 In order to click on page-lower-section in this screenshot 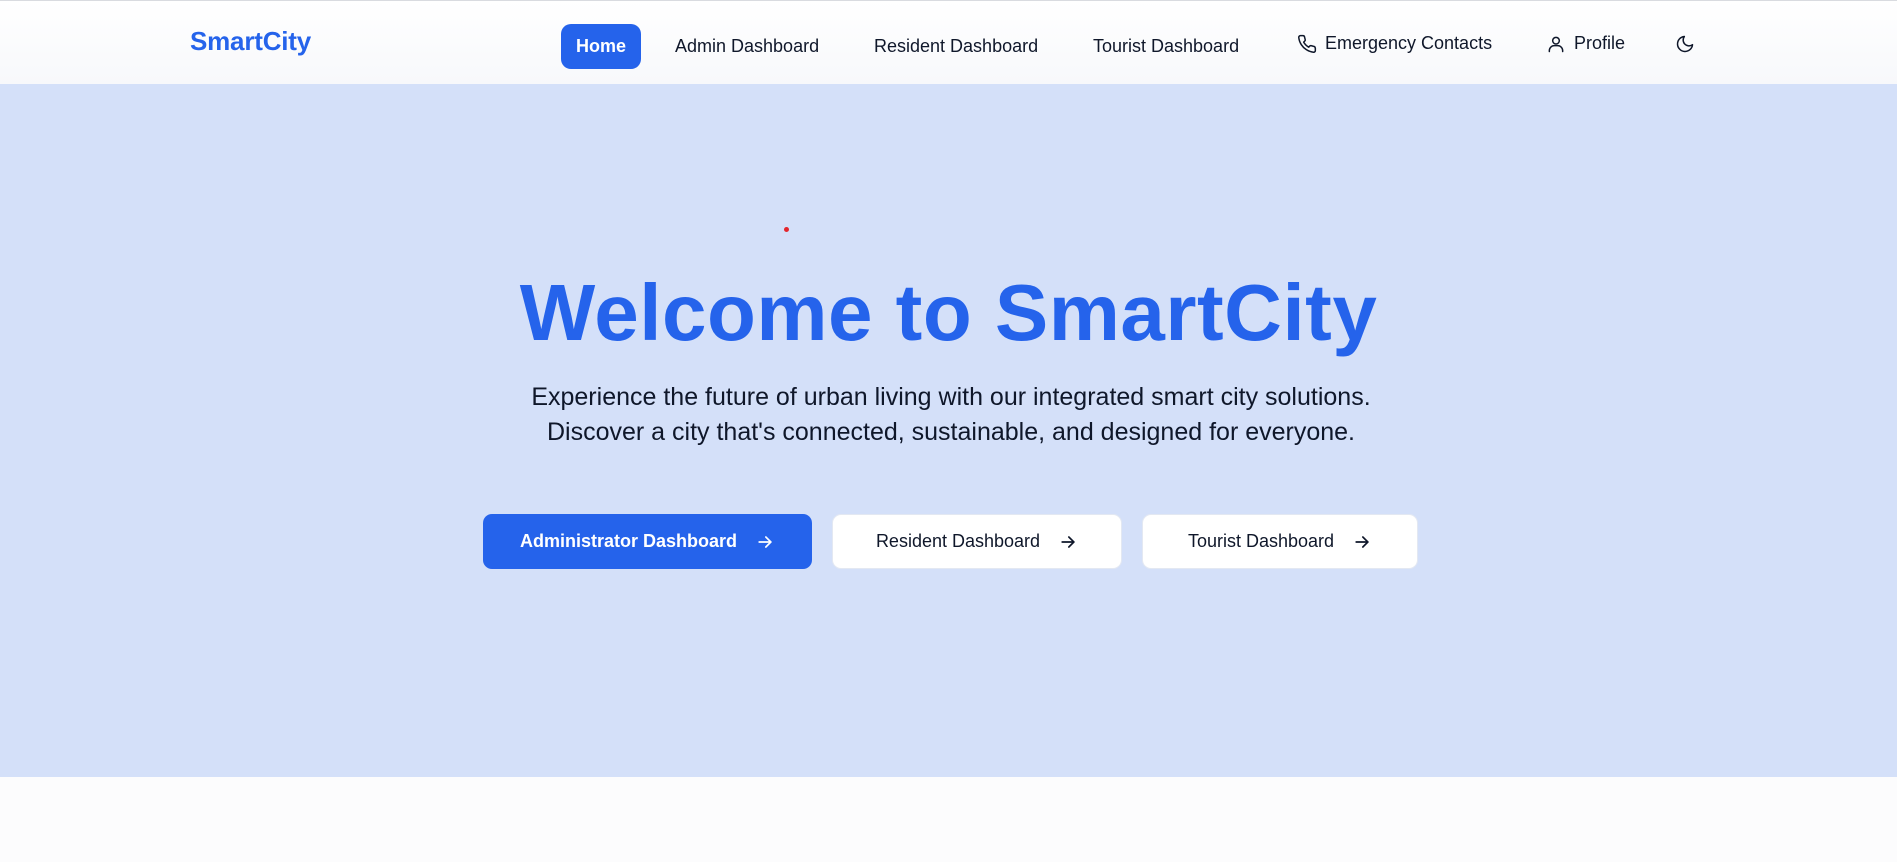, I will do `click(948, 819)`.